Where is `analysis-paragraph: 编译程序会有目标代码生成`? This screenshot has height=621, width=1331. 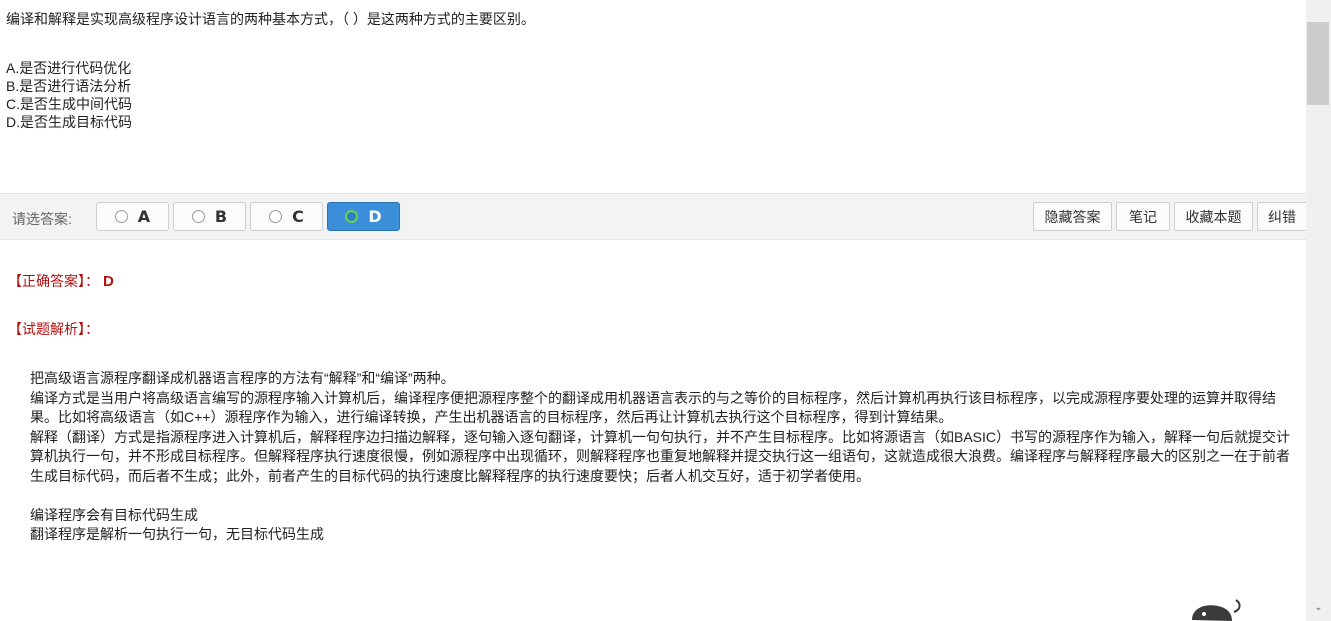 analysis-paragraph: 编译程序会有目标代码生成 is located at coordinates (114, 514).